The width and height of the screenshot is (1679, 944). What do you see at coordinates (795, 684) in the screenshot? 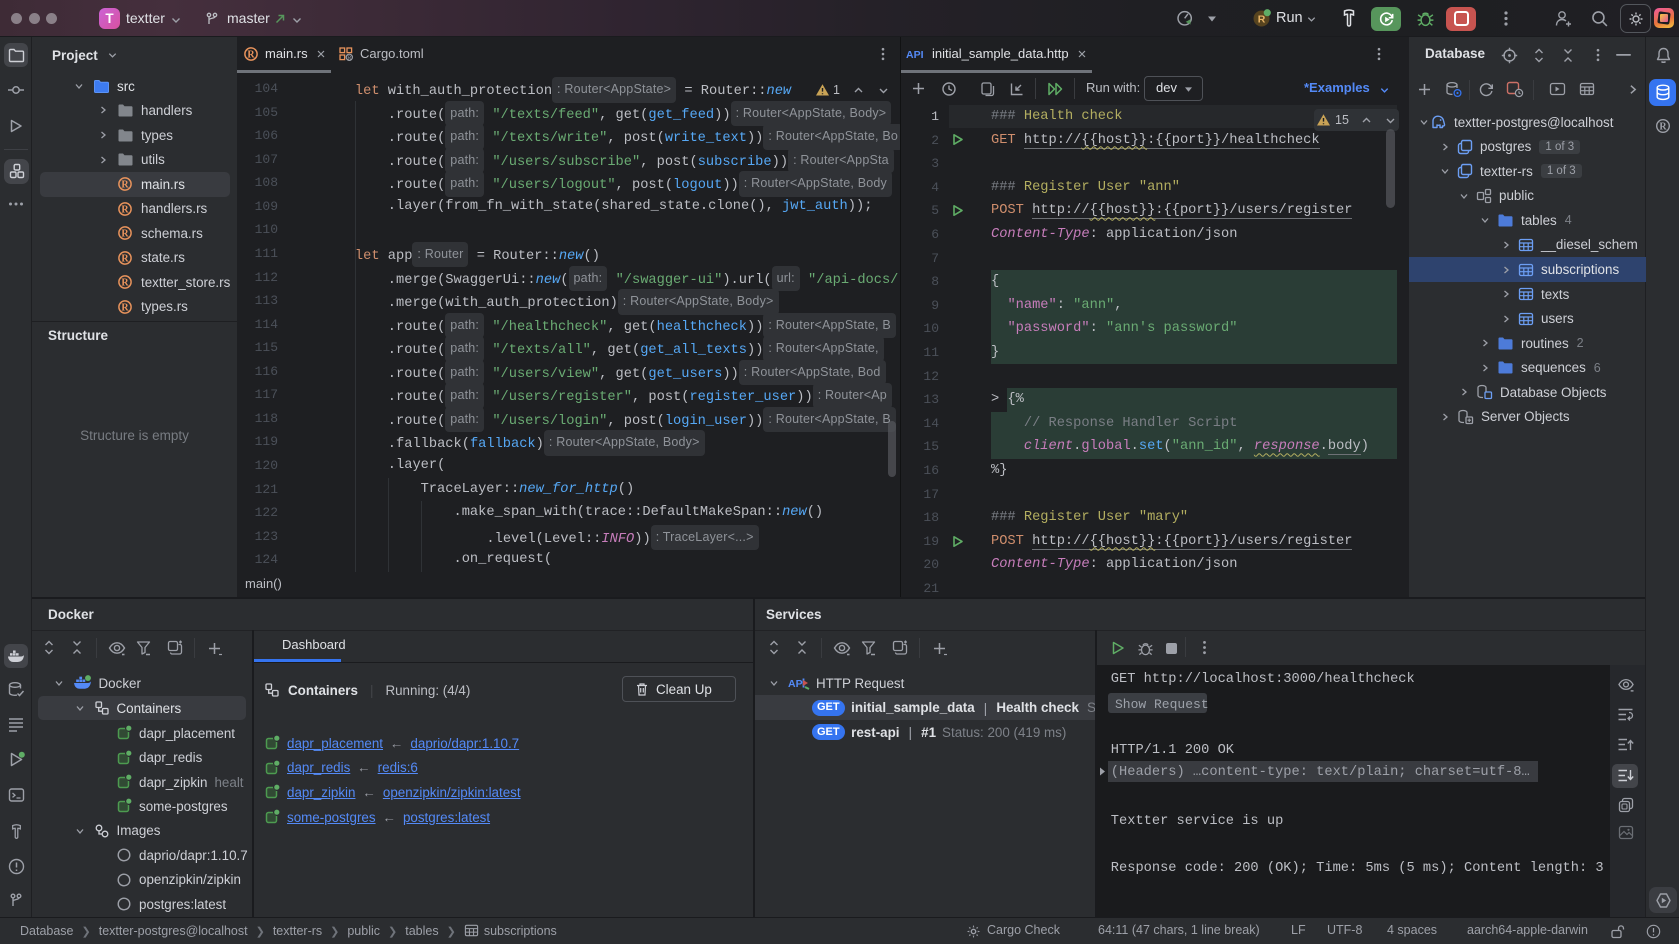
I see `svg-text: AP` at bounding box center [795, 684].